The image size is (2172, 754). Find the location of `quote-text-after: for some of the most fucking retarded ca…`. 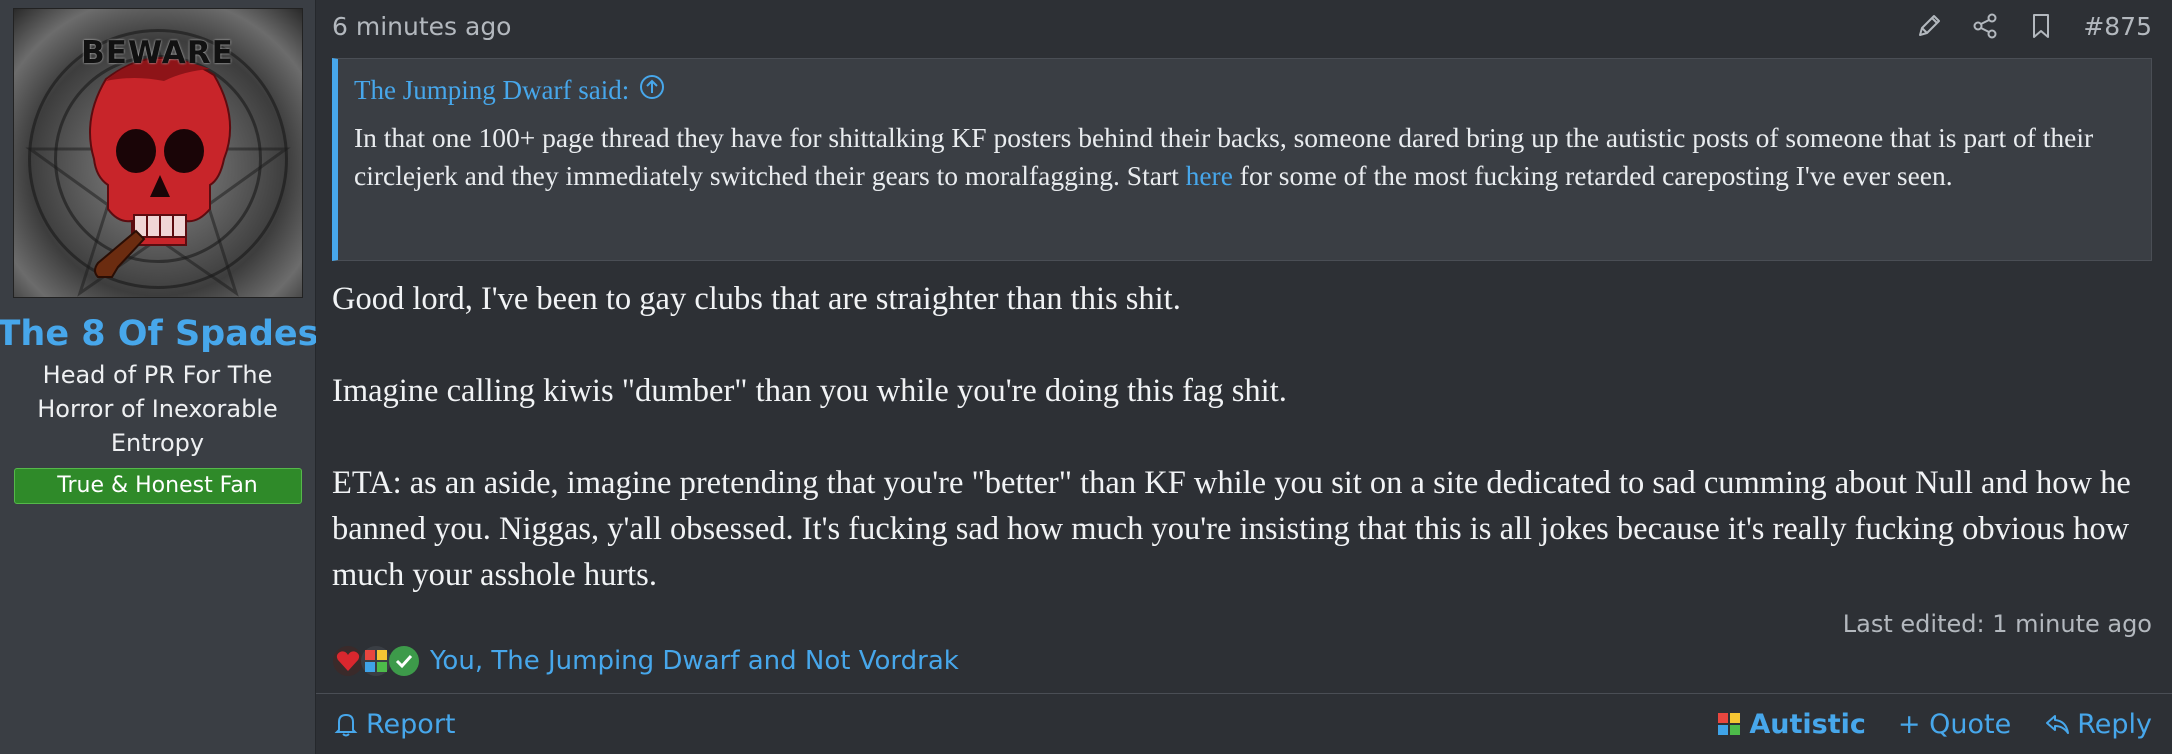

quote-text-after: for some of the most fucking retarded ca… is located at coordinates (1592, 175).